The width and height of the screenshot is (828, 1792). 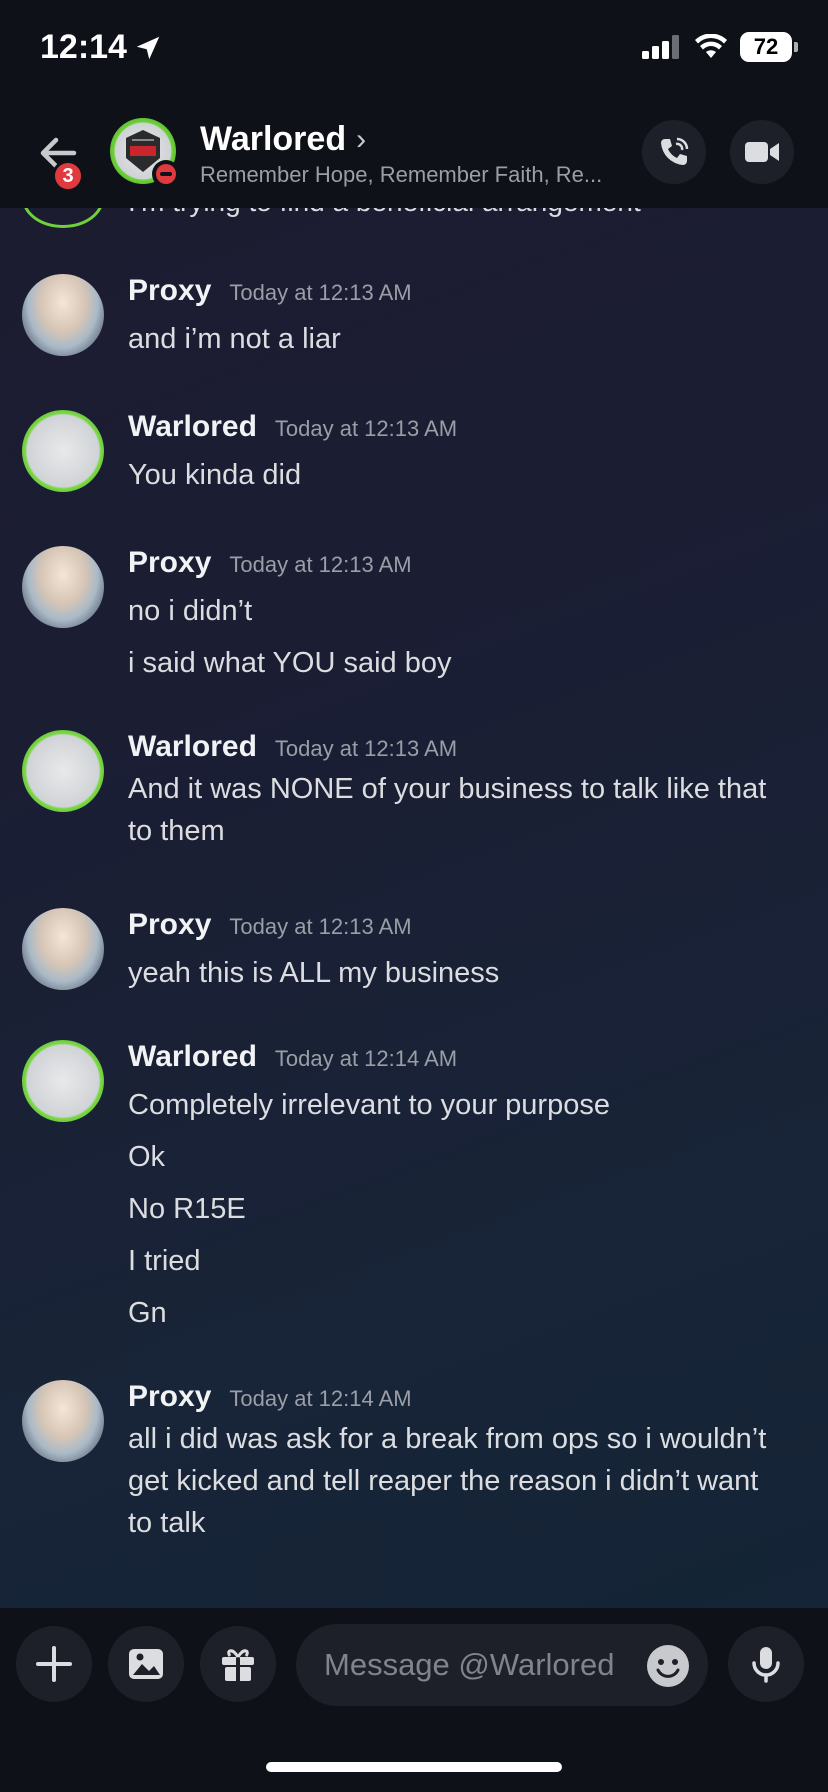 I want to click on status-bar: 12:14 72, so click(x=414, y=50).